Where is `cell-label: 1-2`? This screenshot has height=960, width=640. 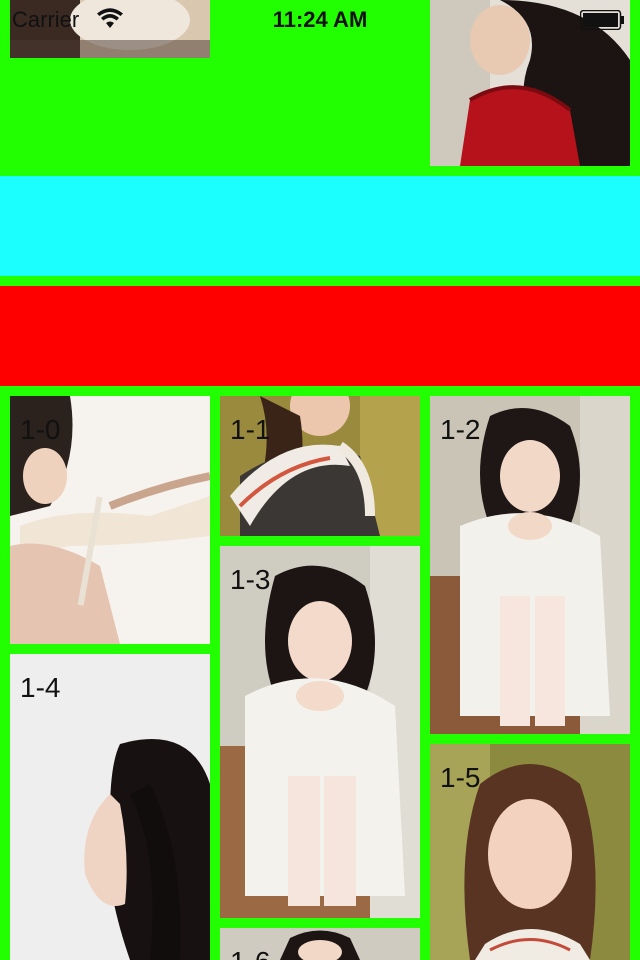 cell-label: 1-2 is located at coordinates (460, 429).